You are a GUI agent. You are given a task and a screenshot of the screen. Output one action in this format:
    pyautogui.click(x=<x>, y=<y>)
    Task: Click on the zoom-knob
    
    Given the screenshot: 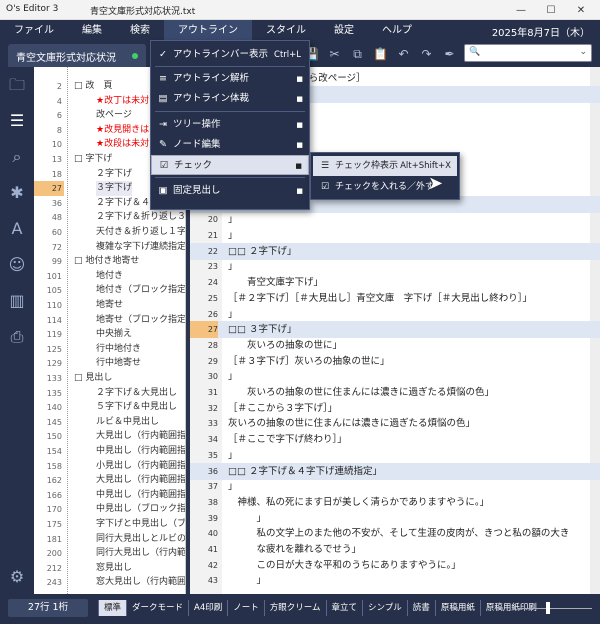 What is the action you would take?
    pyautogui.click(x=548, y=608)
    